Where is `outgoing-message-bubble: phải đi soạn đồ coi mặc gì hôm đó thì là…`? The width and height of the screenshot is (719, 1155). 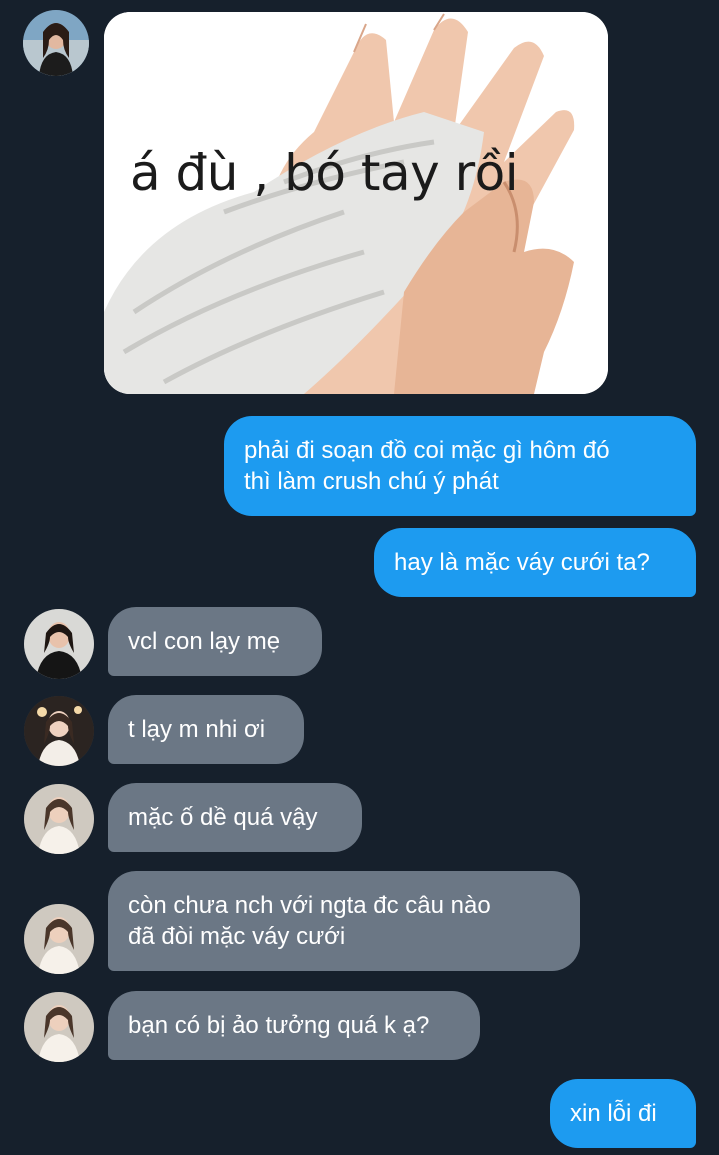 outgoing-message-bubble: phải đi soạn đồ coi mặc gì hôm đó thì là… is located at coordinates (460, 466).